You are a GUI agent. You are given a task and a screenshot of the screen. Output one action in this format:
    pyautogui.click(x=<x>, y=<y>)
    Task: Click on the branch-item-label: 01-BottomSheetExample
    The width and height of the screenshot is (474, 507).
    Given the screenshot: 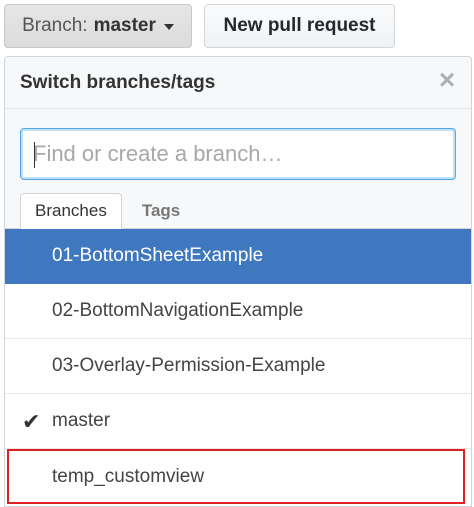 What is the action you would take?
    pyautogui.click(x=158, y=255)
    